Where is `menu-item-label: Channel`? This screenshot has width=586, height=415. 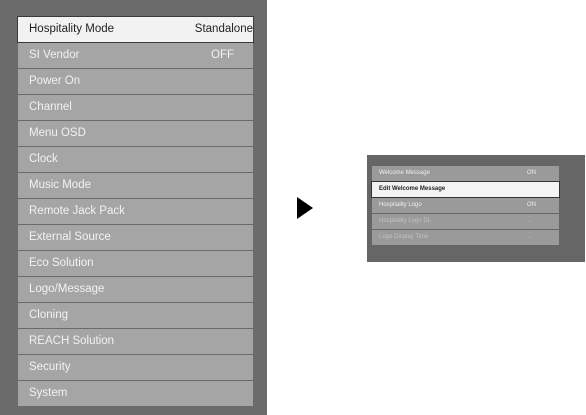
menu-item-label: Channel is located at coordinates (50, 107).